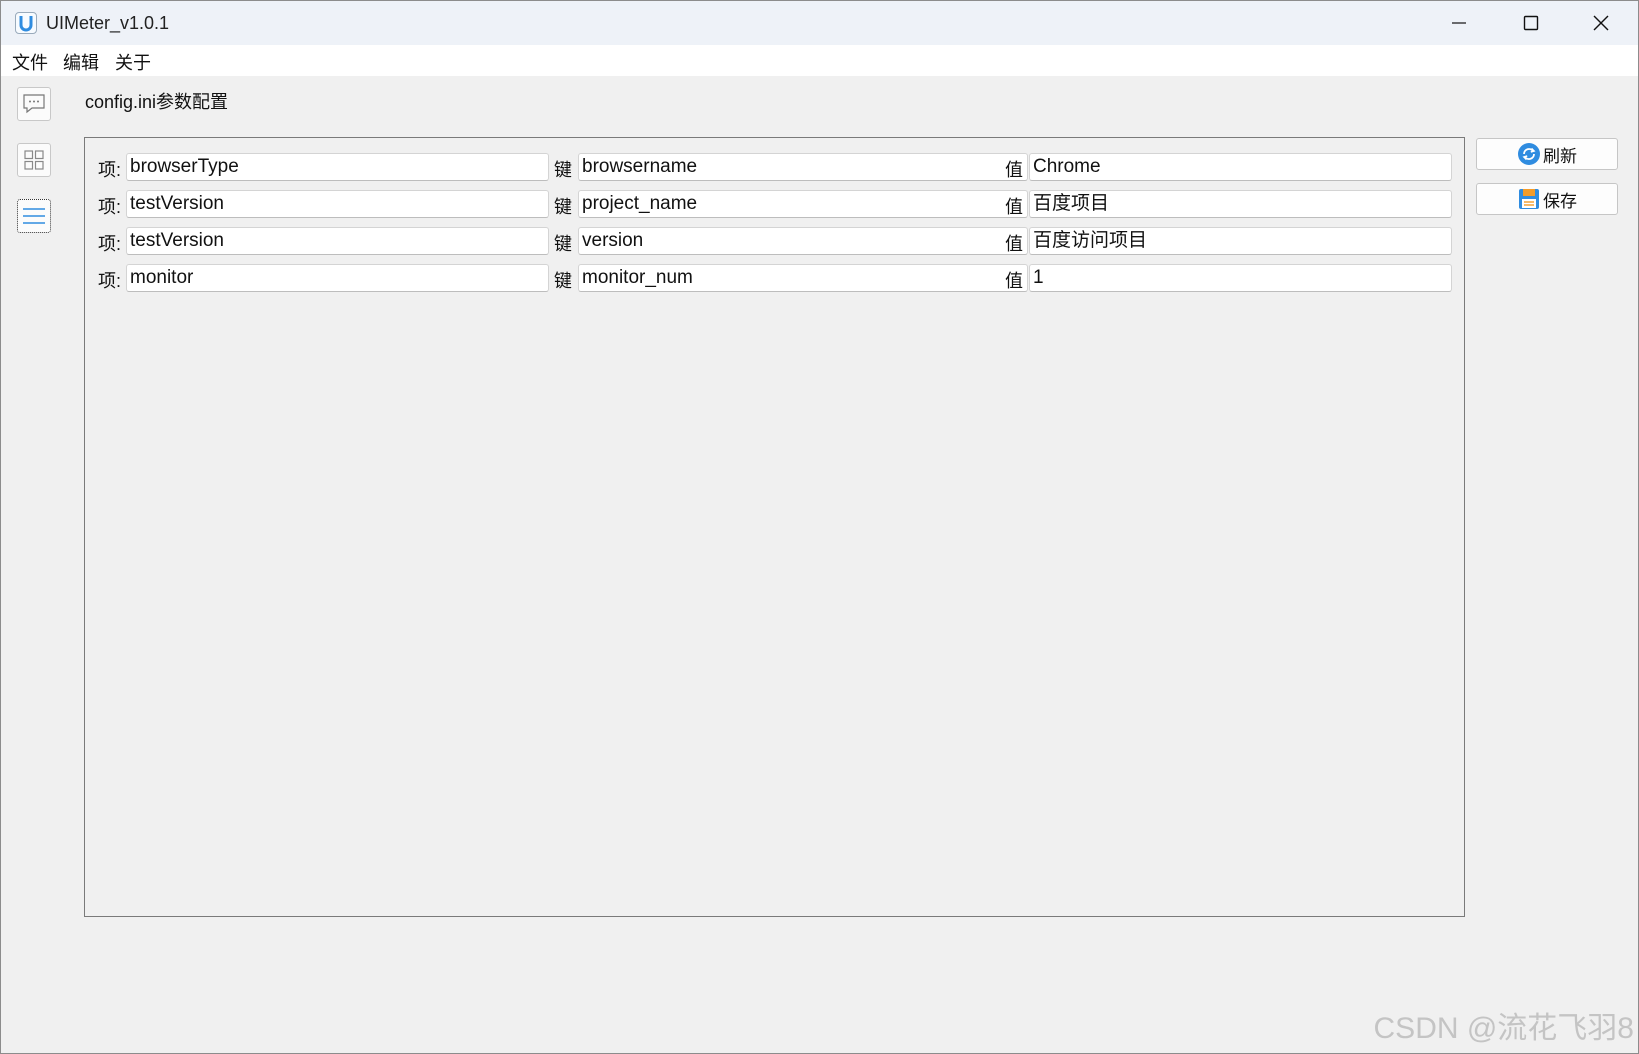 The width and height of the screenshot is (1639, 1054). I want to click on value-input: 百度访问项目, so click(1240, 241).